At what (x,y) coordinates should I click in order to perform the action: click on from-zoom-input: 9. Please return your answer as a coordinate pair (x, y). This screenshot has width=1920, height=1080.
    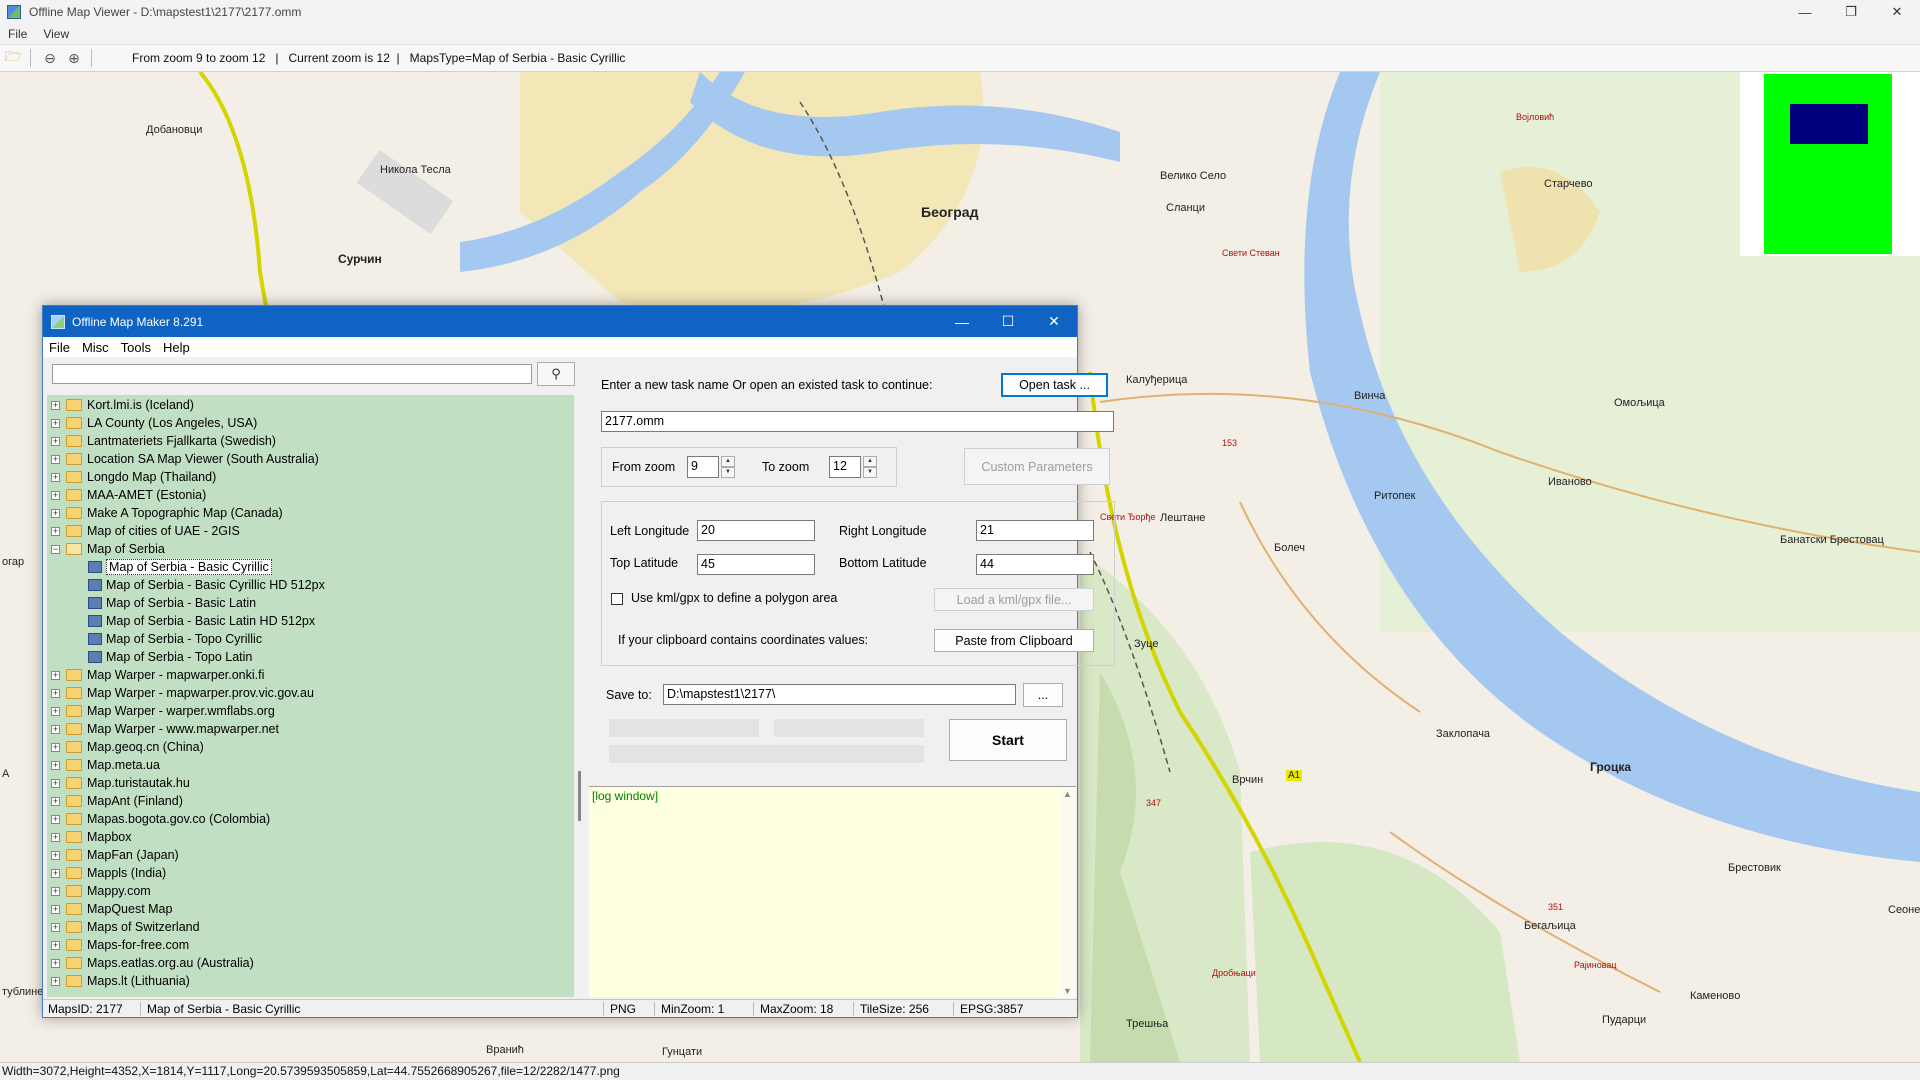
    Looking at the image, I should click on (703, 467).